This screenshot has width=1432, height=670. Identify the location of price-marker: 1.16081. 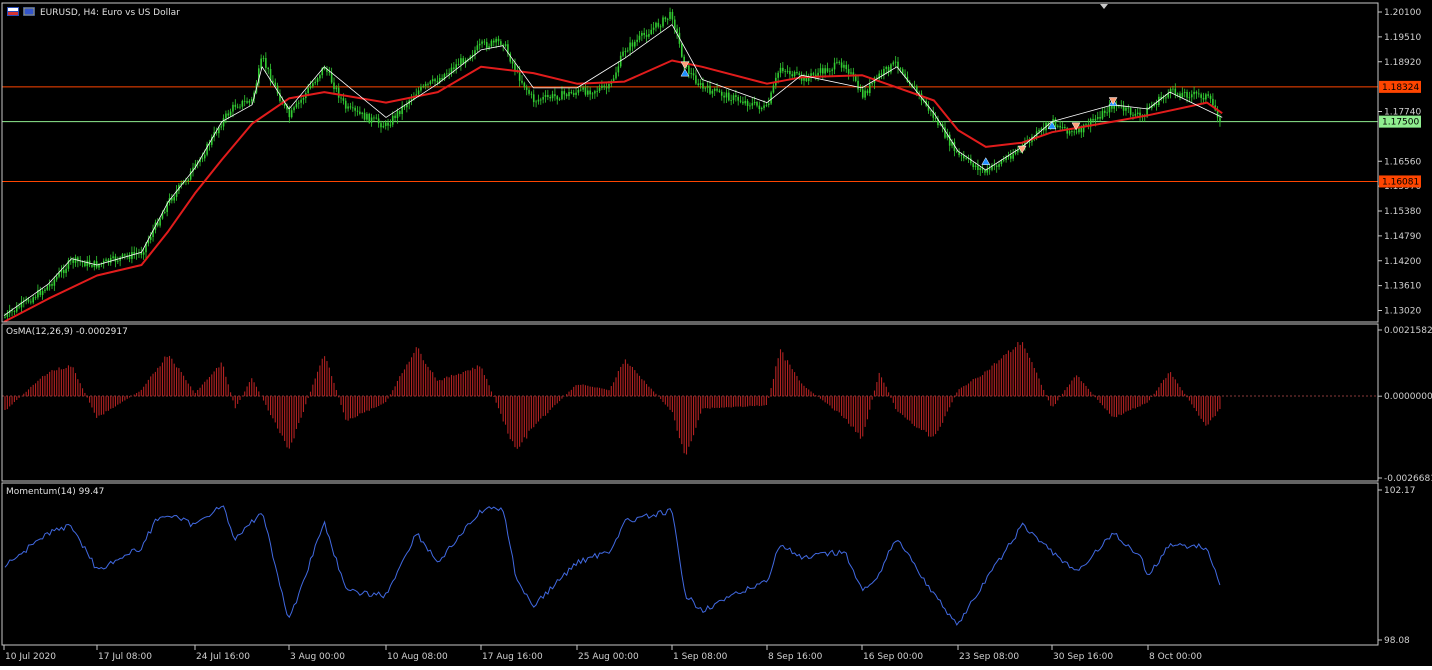
(1400, 181).